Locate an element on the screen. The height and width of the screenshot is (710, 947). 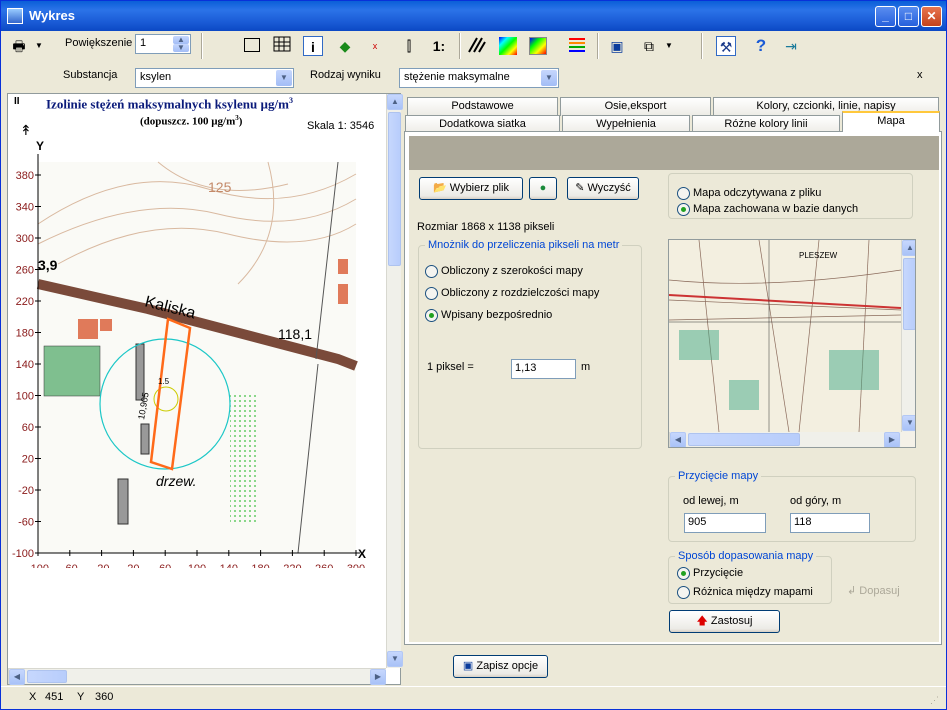
tools-icon: ⚒ is located at coordinates (726, 46).